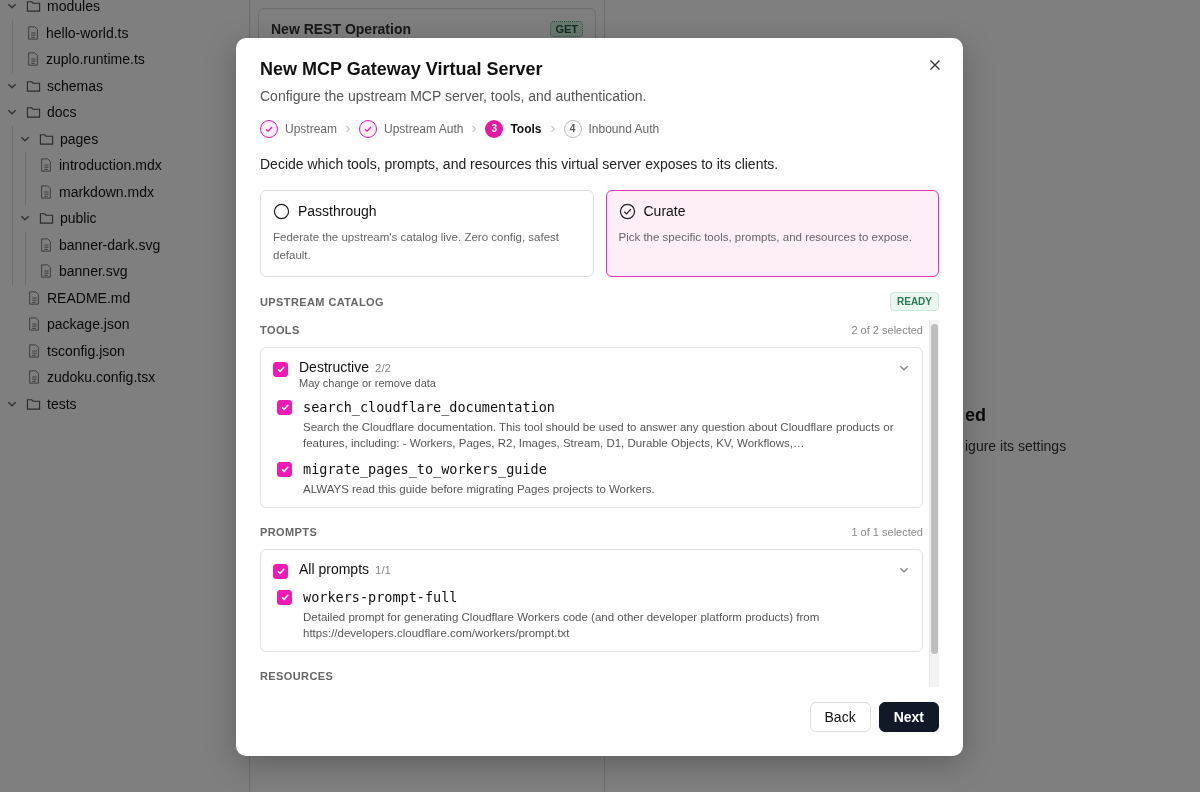 This screenshot has height=792, width=1200. What do you see at coordinates (562, 625) in the screenshot?
I see `item-description: Detailed prompt for generating Cloudflare Workers code (and other developer platform products) from https://developers.cloudflare.com/workers/prompt.txt` at bounding box center [562, 625].